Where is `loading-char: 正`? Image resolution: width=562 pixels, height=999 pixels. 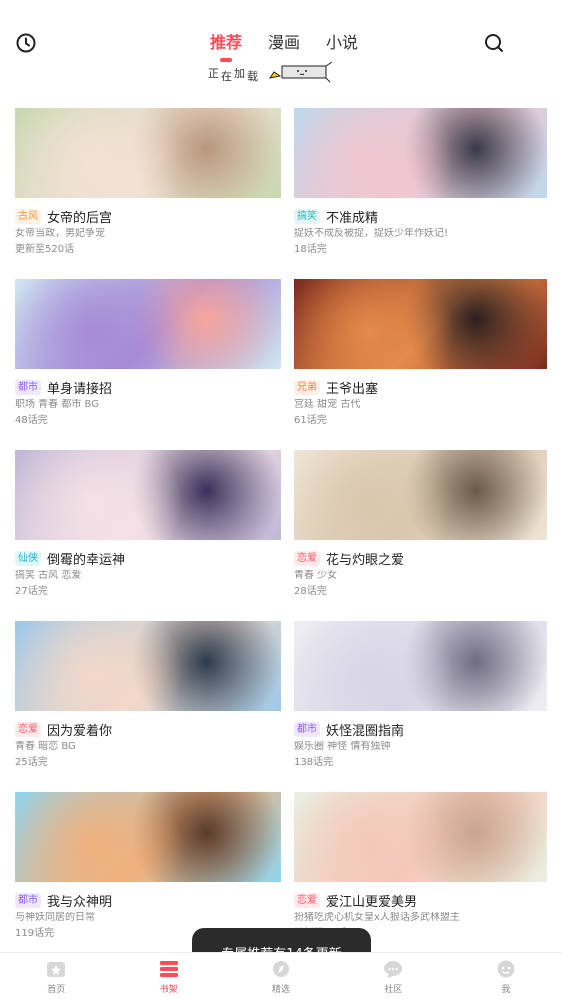
loading-char: 正 is located at coordinates (214, 73).